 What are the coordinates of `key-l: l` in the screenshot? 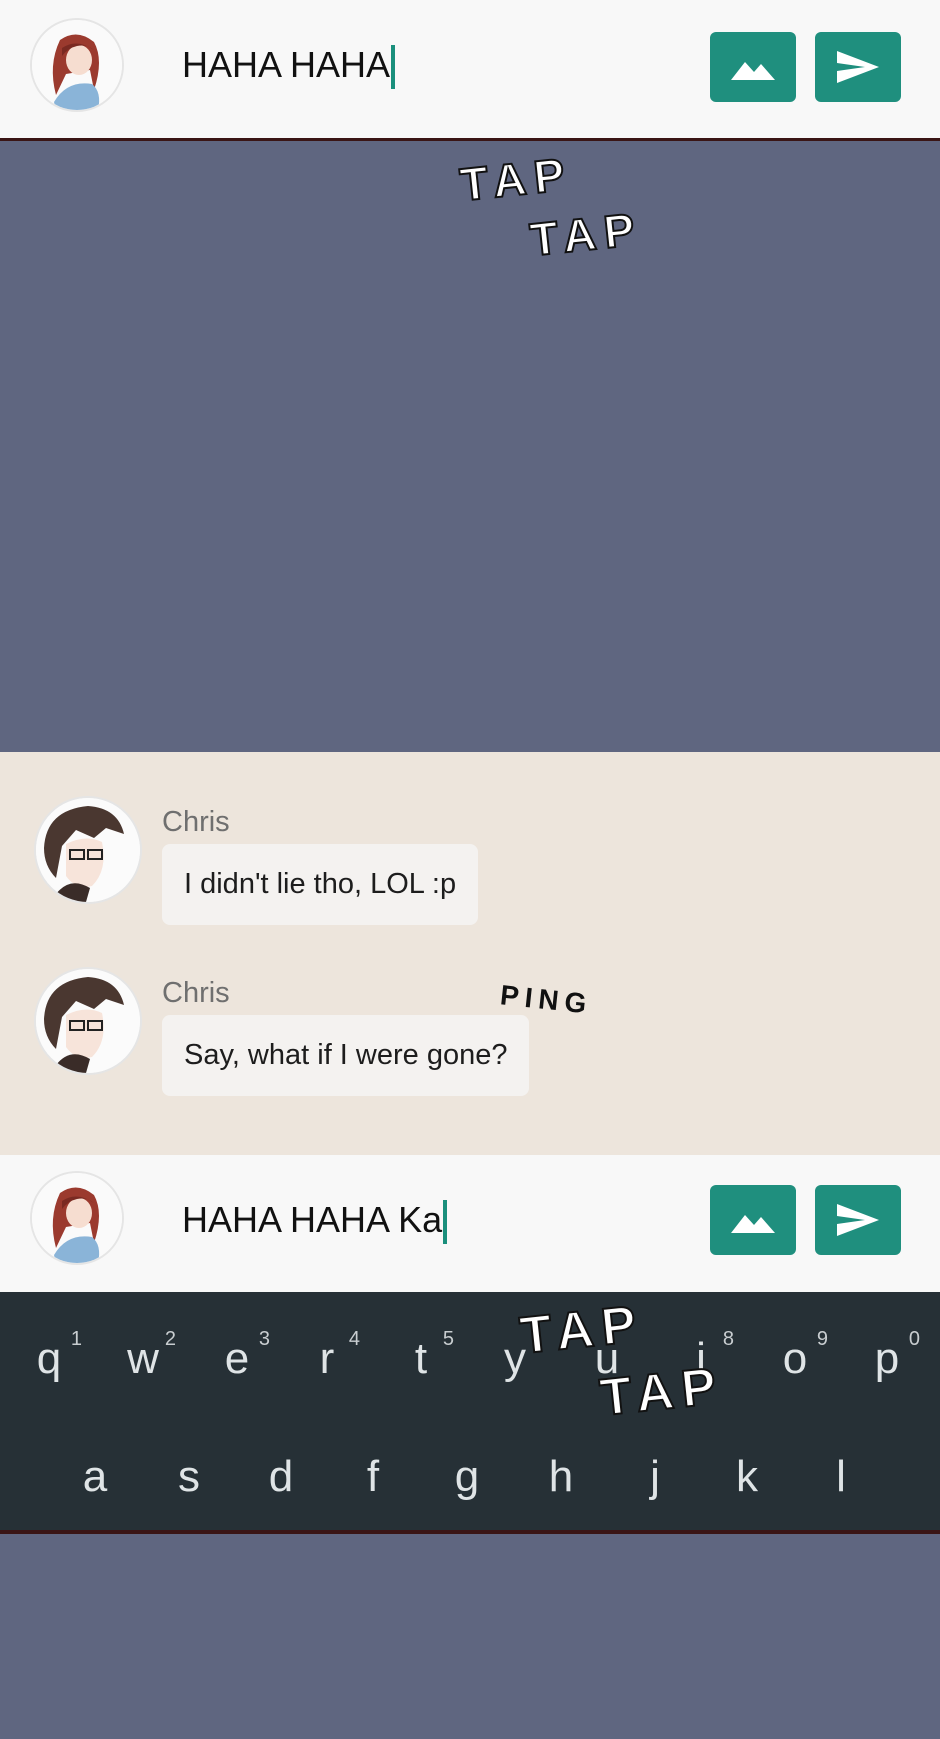 It's located at (841, 1477).